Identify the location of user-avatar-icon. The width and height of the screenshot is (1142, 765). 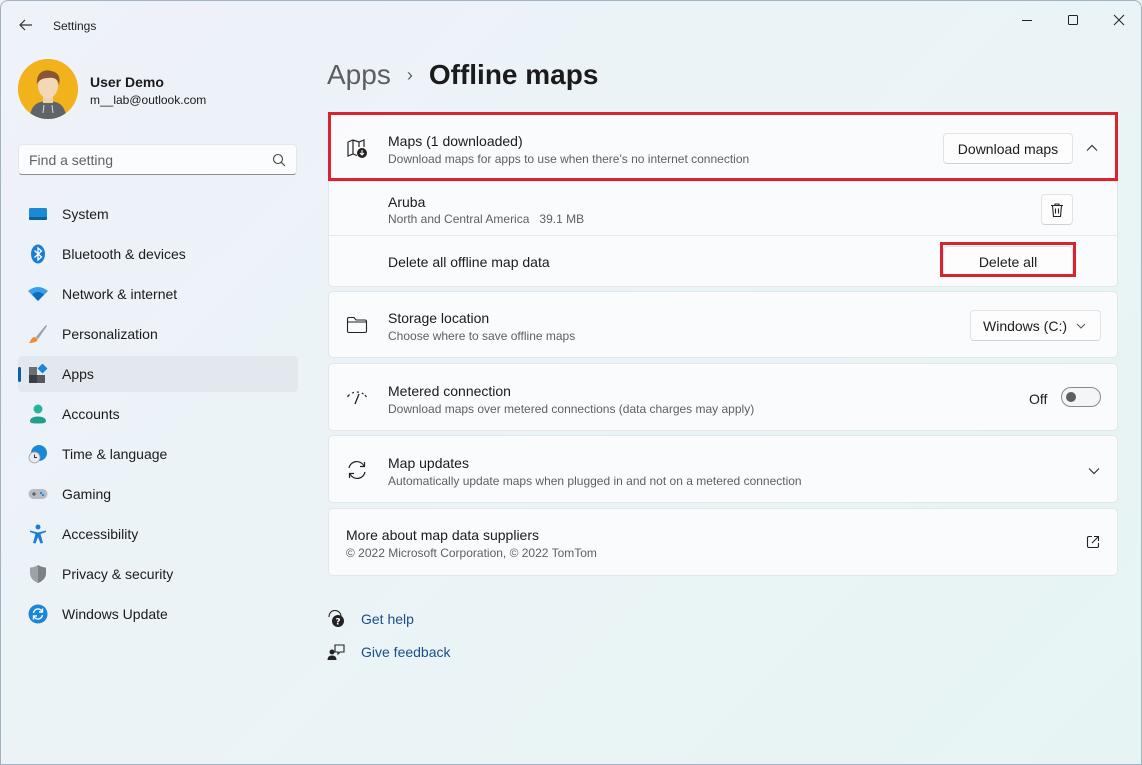
(48, 89).